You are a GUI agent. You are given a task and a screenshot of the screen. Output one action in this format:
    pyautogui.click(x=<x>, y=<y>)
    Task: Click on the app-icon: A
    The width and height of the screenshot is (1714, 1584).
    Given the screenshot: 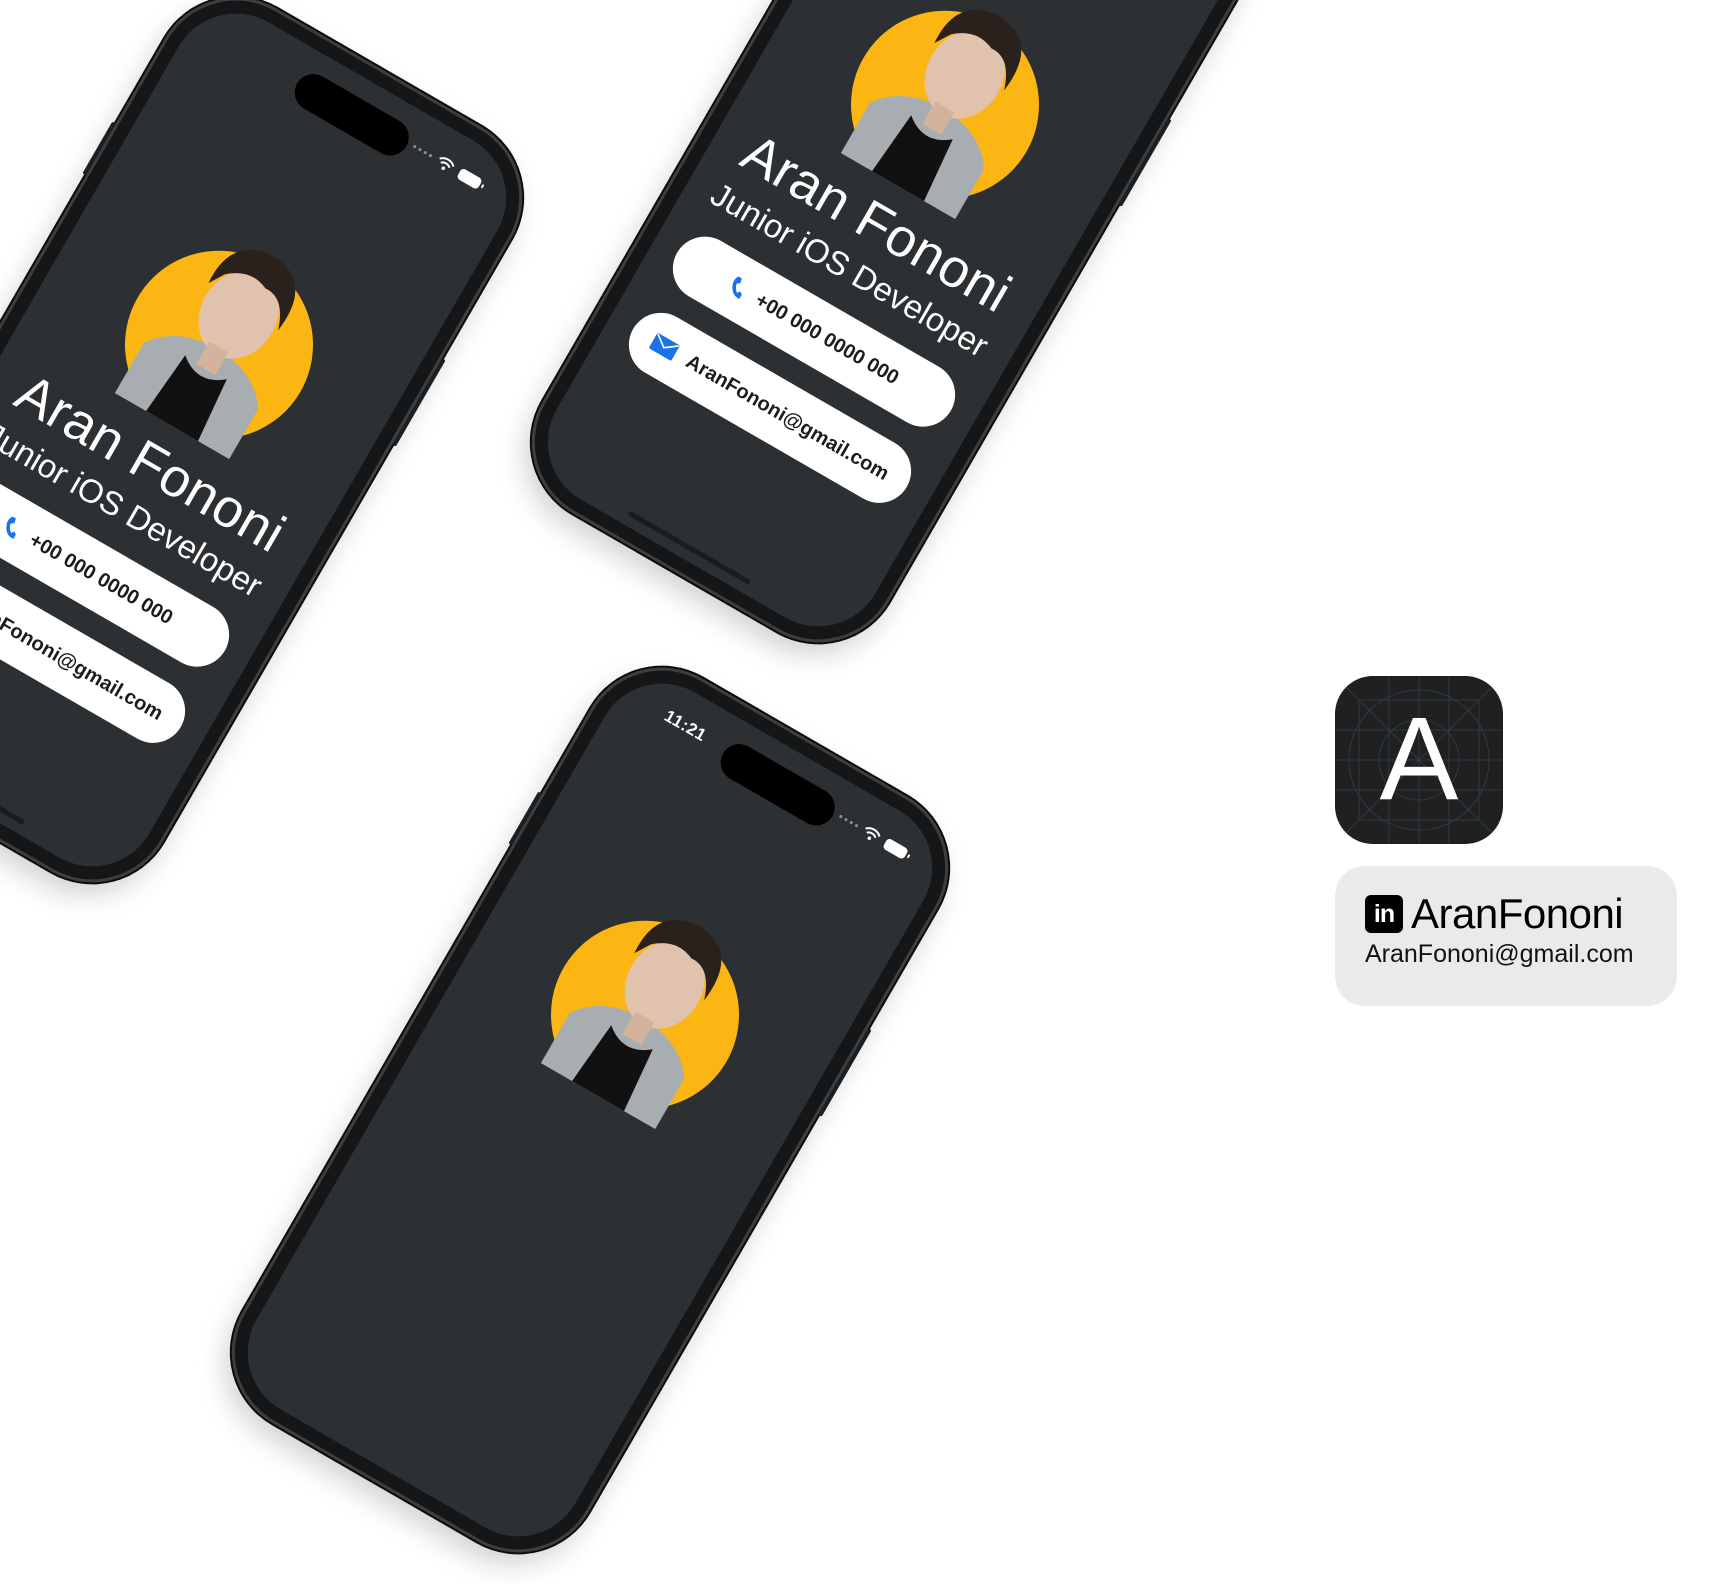 What is the action you would take?
    pyautogui.click(x=1419, y=760)
    